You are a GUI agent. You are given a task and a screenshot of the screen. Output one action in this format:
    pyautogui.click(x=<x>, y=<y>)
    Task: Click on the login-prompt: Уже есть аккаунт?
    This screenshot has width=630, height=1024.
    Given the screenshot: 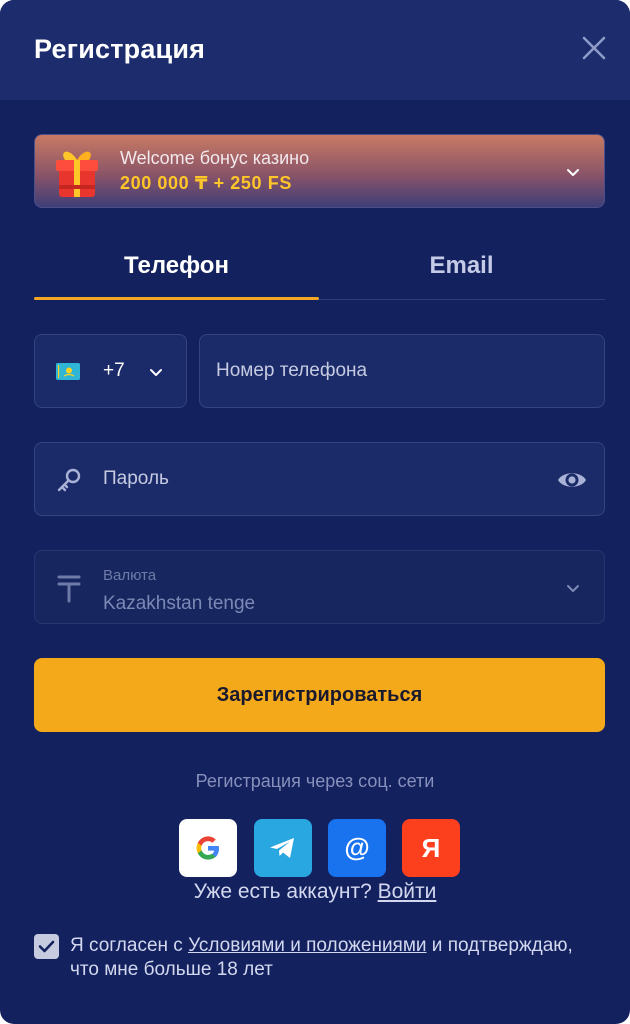 What is the action you would take?
    pyautogui.click(x=282, y=891)
    